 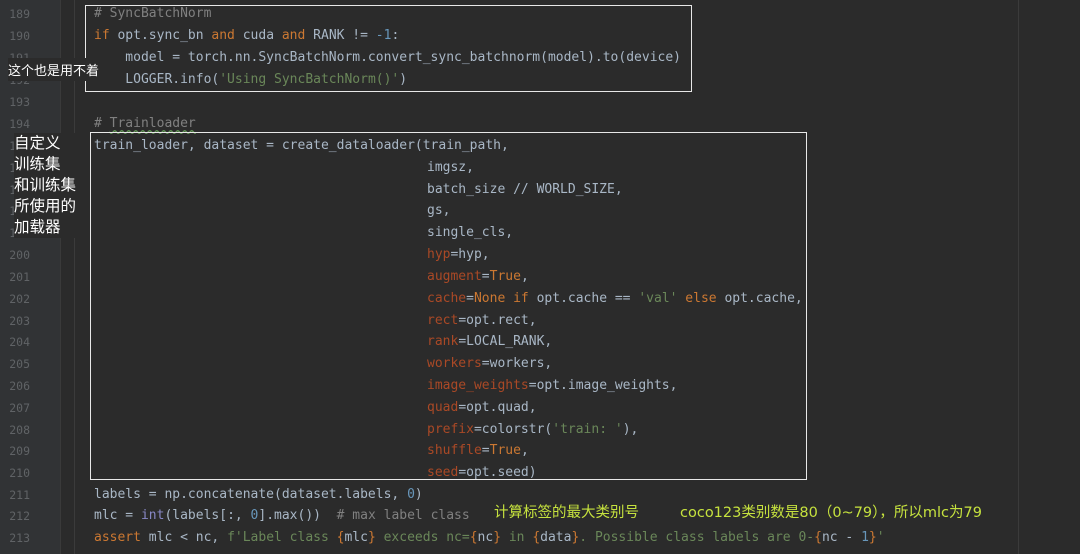 I want to click on line-number: 193, so click(x=19, y=102).